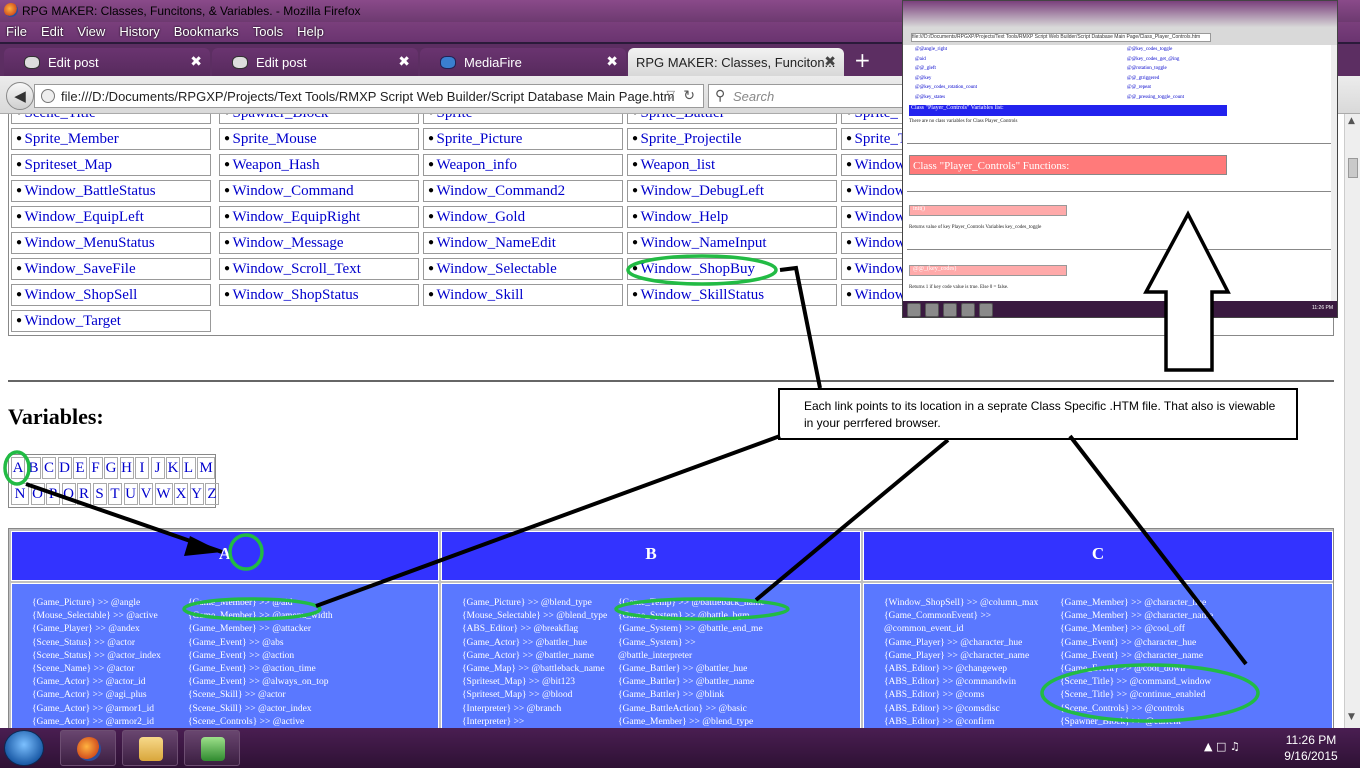 The width and height of the screenshot is (1360, 768). What do you see at coordinates (111, 139) in the screenshot?
I see `class-link: Sprite_Member` at bounding box center [111, 139].